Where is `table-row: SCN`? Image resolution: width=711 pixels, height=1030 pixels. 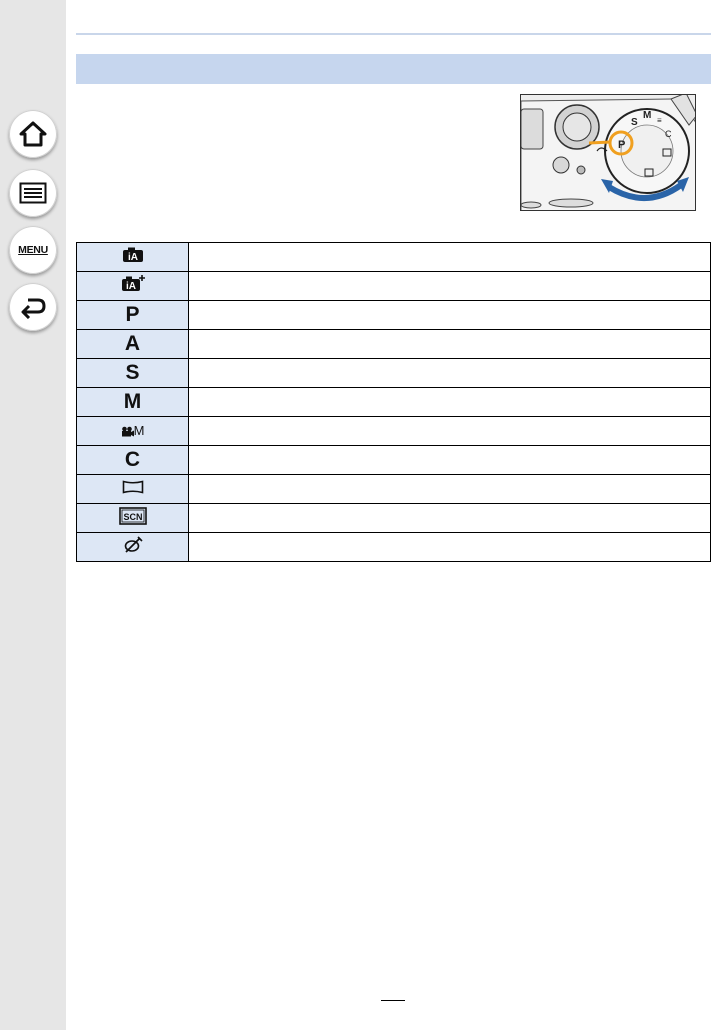
table-row: SCN is located at coordinates (393, 518).